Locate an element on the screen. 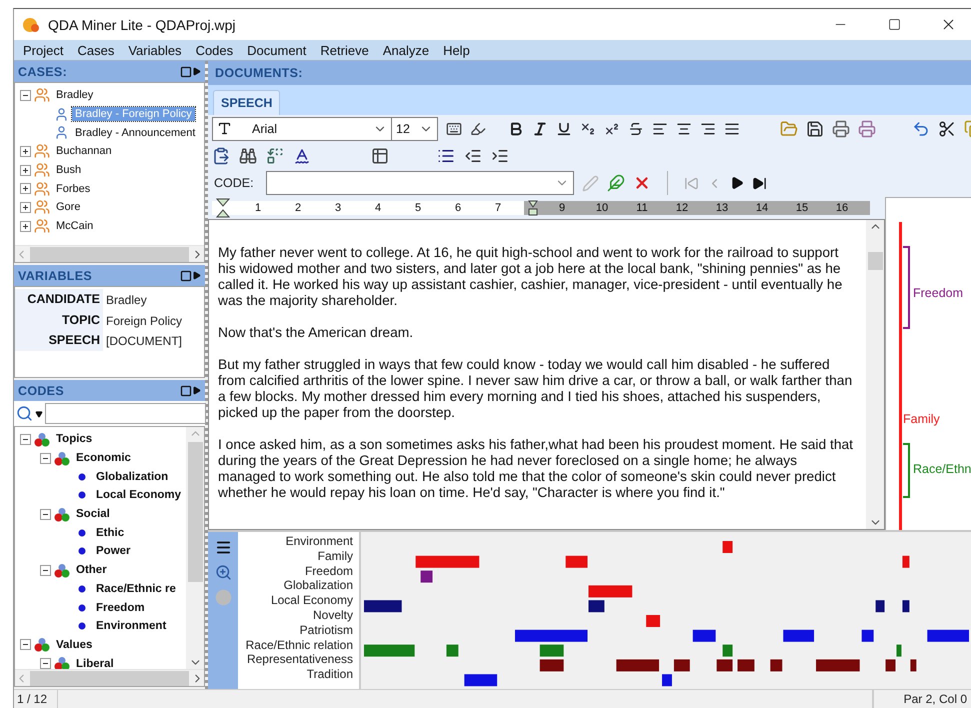 This screenshot has width=971, height=708. superscript-icon is located at coordinates (612, 128).